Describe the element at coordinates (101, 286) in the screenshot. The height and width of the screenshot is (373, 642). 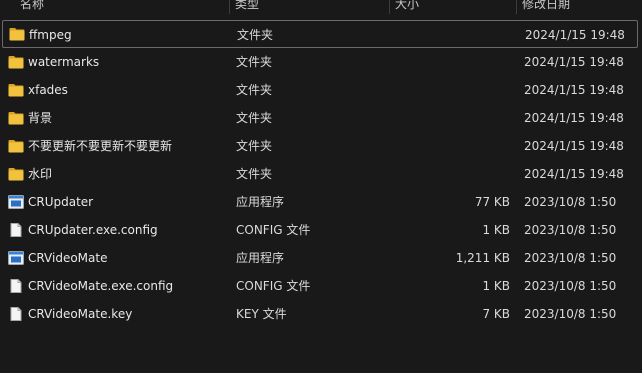
I see `file-name: CRVideoMate.exe.config` at that location.